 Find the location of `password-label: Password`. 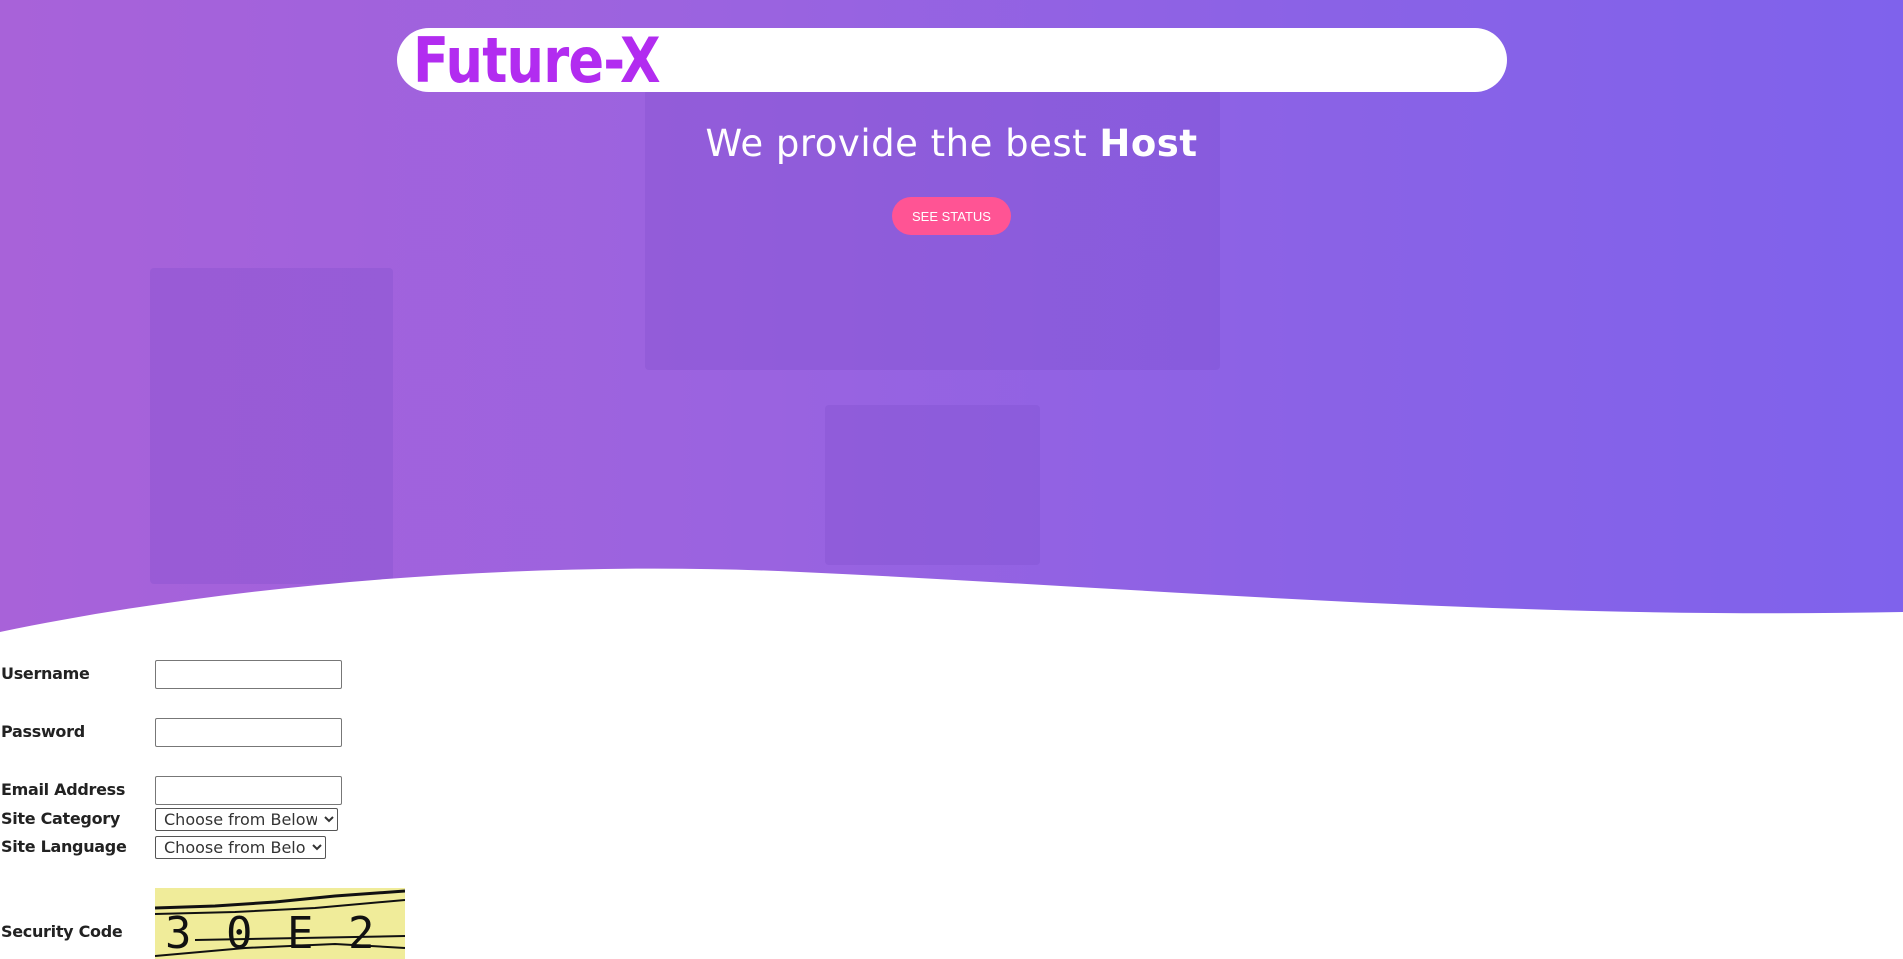

password-label: Password is located at coordinates (43, 731).